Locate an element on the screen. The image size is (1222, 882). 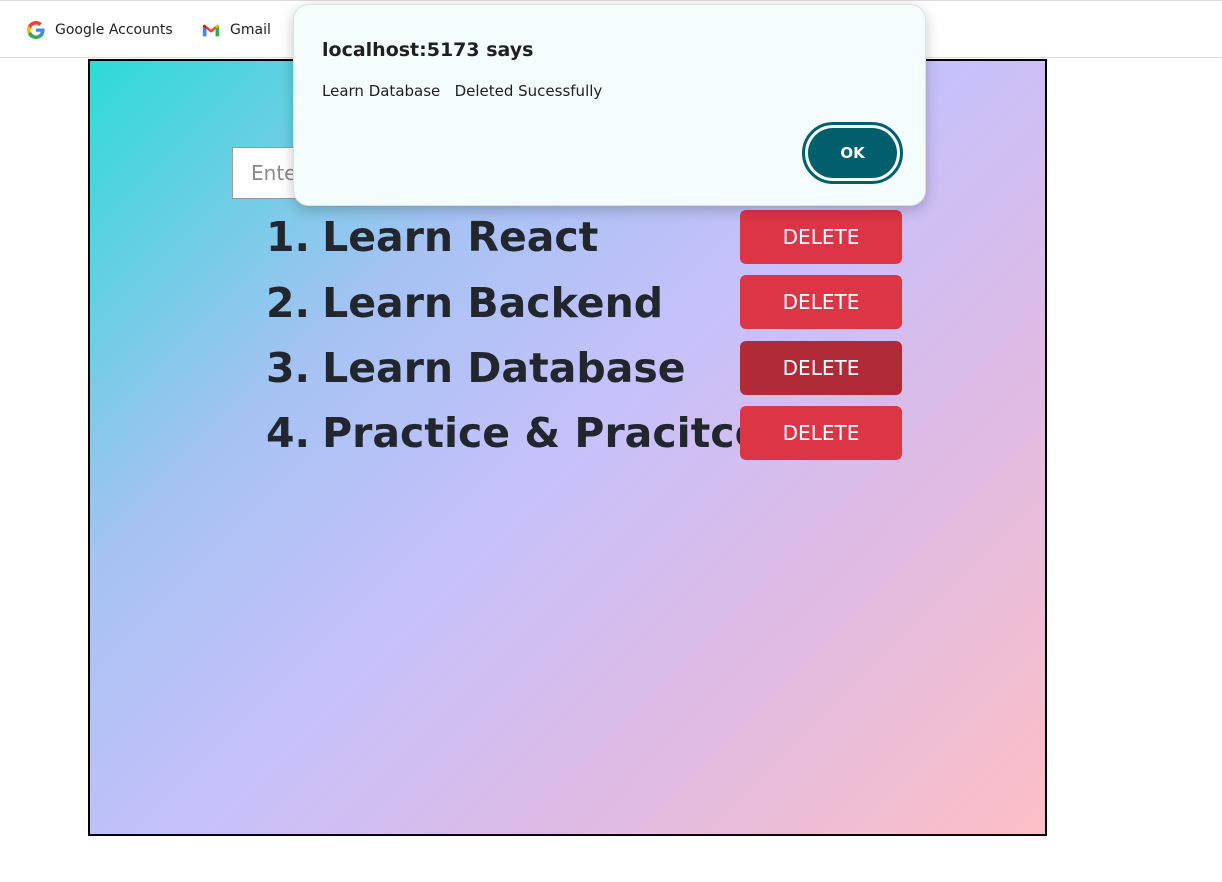
task-item: 1. Learn React is located at coordinates (432, 237).